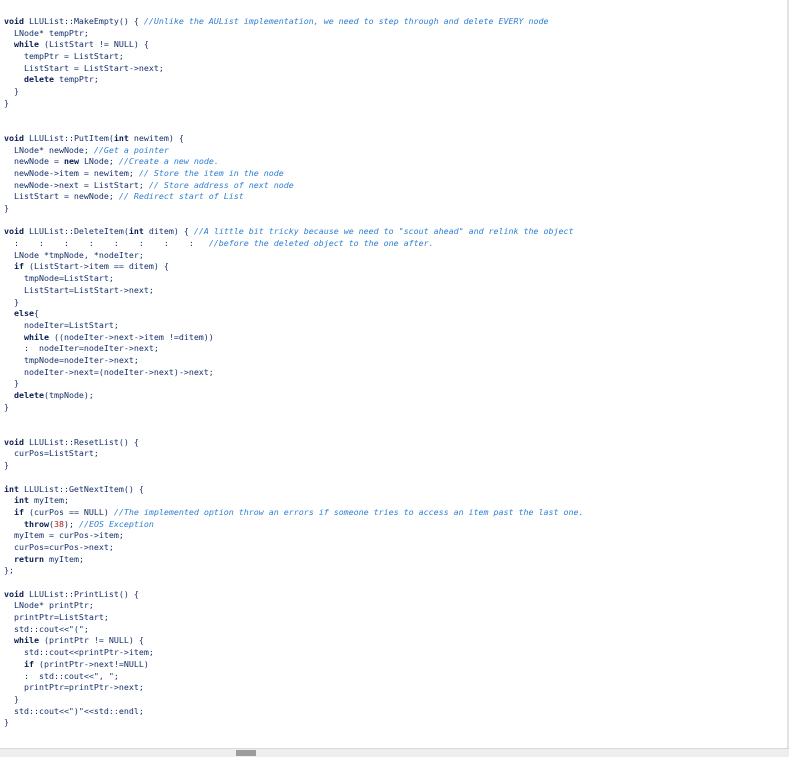 This screenshot has width=789, height=757. I want to click on code-line: curPos=ListStart;, so click(293, 454).